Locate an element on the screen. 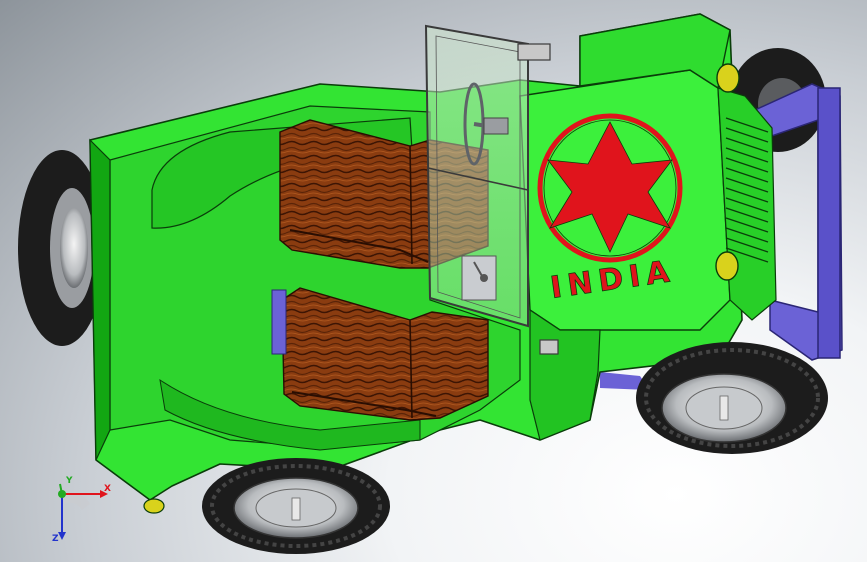 Image resolution: width=867 pixels, height=562 pixels. triad-y-label: Y is located at coordinates (69, 481).